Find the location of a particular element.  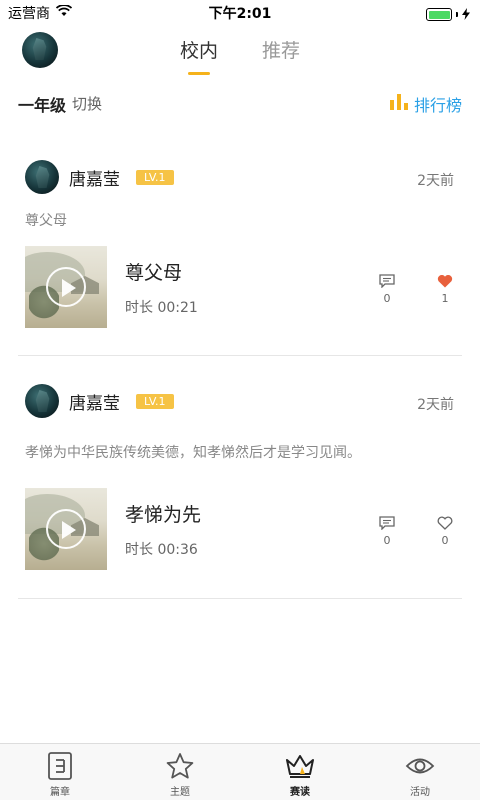

like-count: 1 is located at coordinates (445, 298).